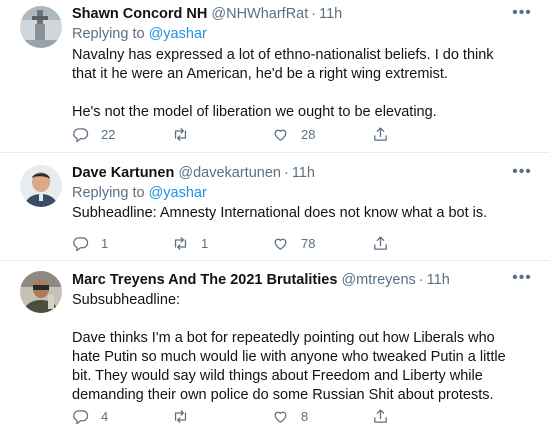  What do you see at coordinates (308, 134) in the screenshot?
I see `like-count: 28` at bounding box center [308, 134].